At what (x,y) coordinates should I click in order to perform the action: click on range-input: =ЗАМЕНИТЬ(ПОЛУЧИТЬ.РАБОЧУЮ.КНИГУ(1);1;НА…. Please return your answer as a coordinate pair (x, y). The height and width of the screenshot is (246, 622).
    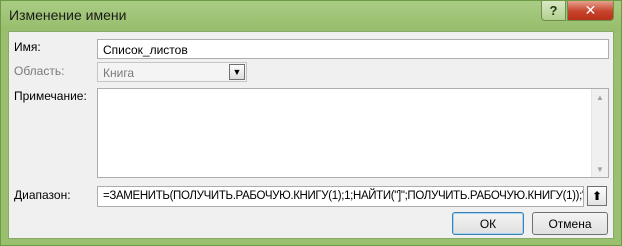
    Looking at the image, I should click on (340, 196).